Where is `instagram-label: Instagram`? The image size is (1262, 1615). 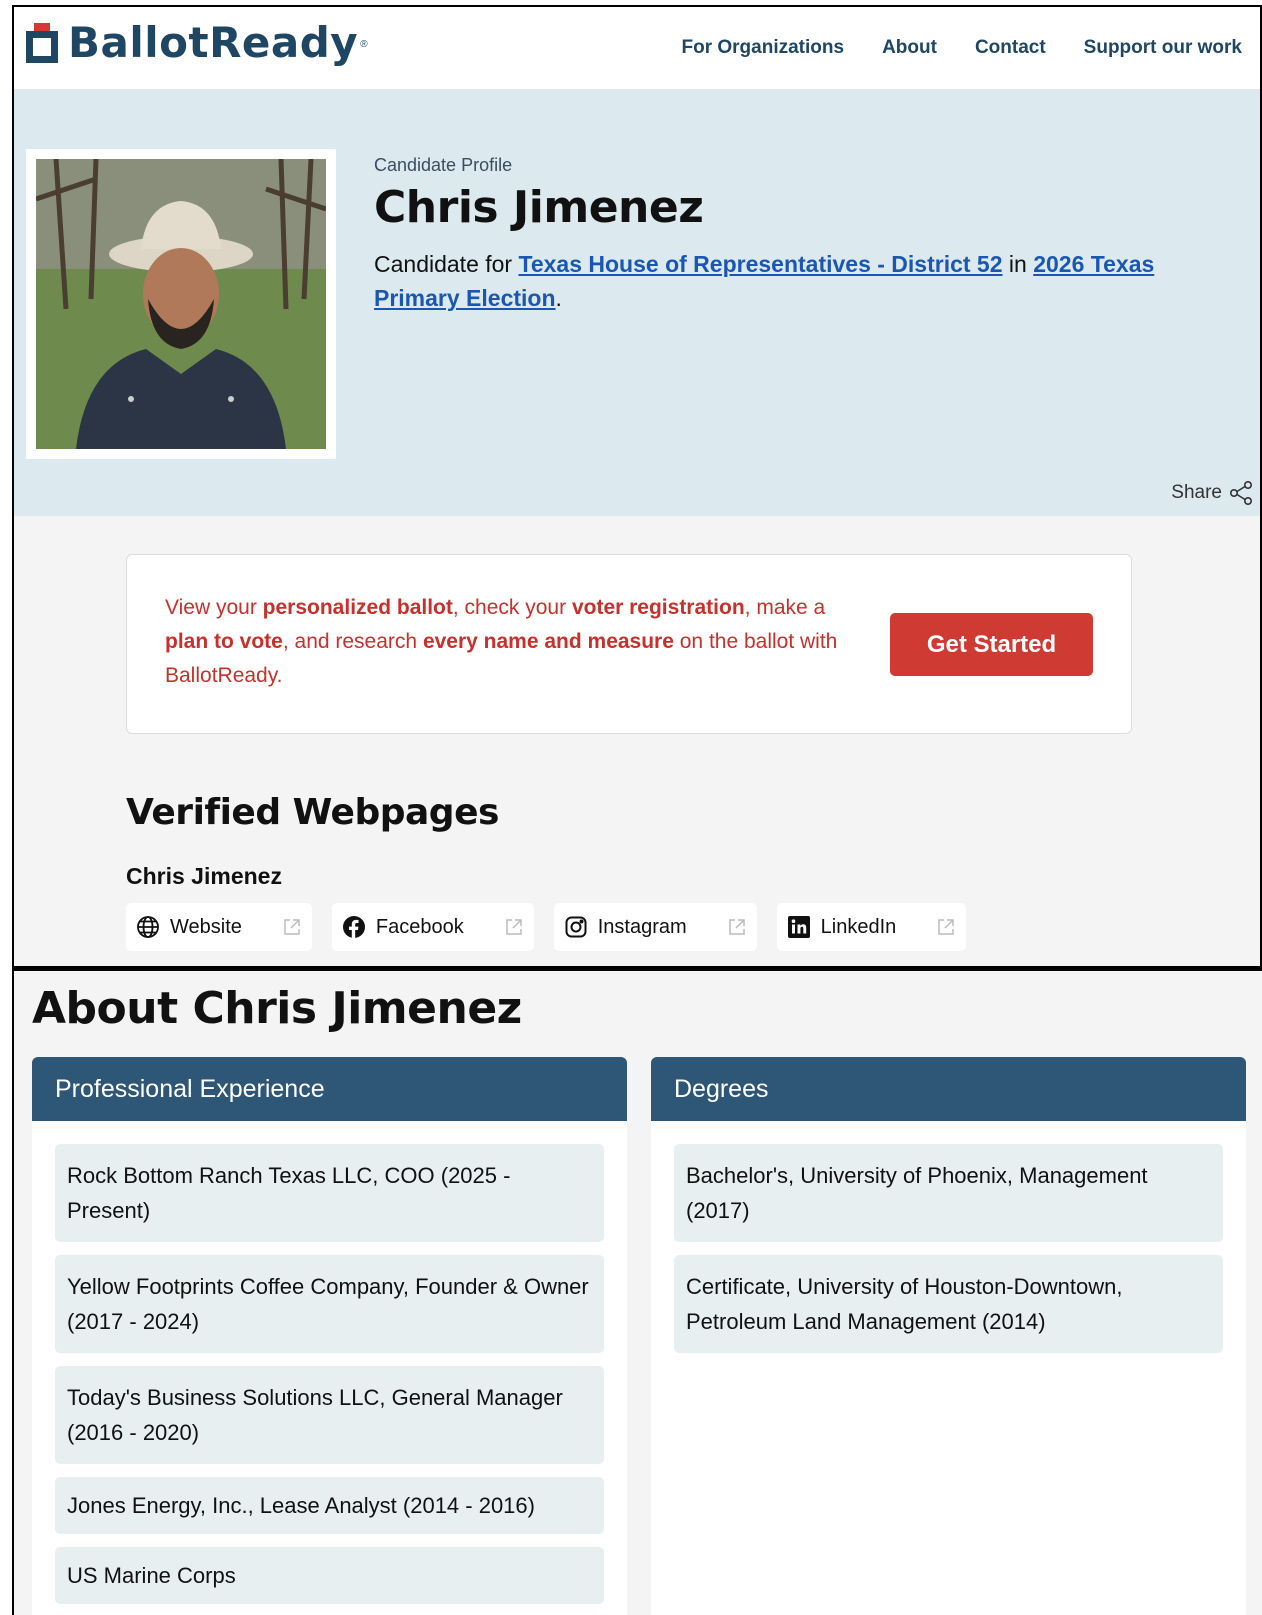 instagram-label: Instagram is located at coordinates (642, 926).